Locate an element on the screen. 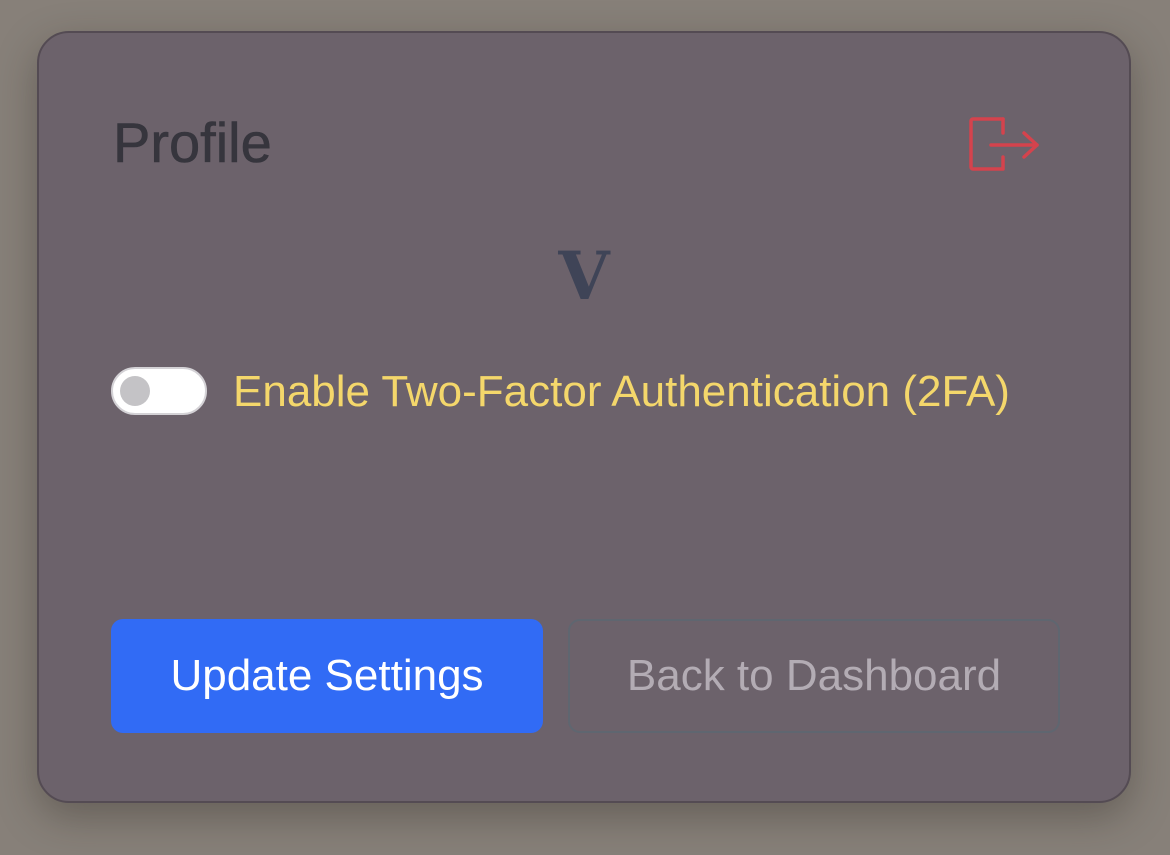 The image size is (1170, 855). two-factor-label: Enable Two-Factor Authentication (2FA) is located at coordinates (623, 392).